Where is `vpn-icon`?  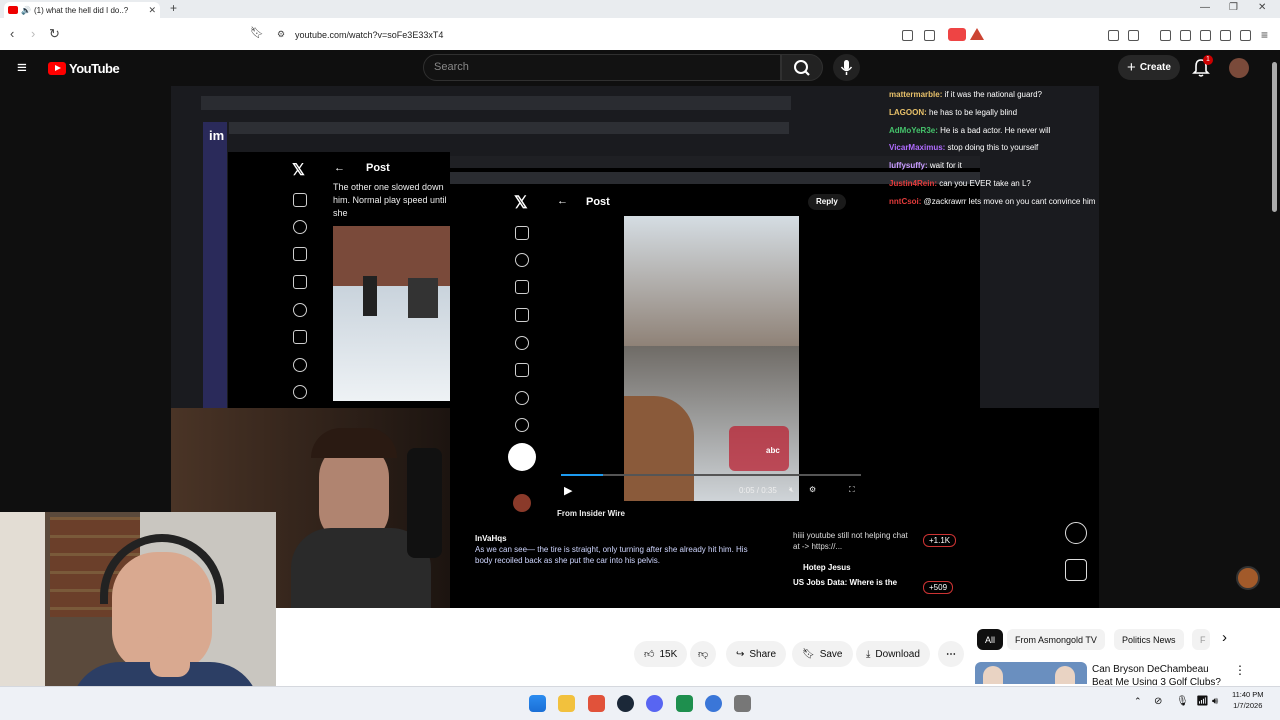
vpn-icon is located at coordinates (1245, 35).